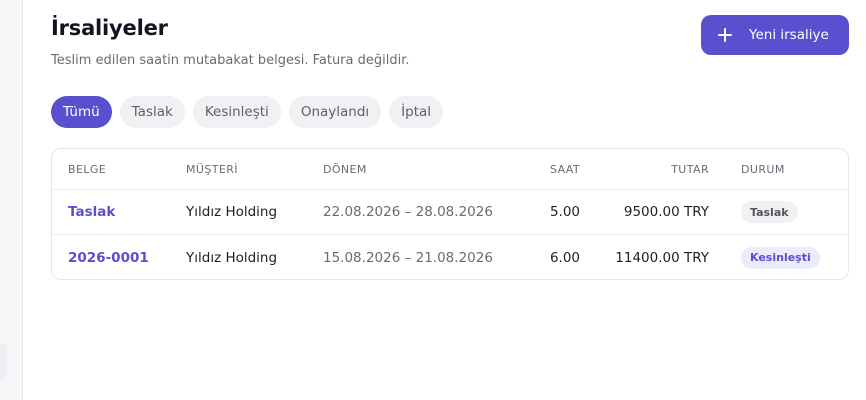 Image resolution: width=866 pixels, height=400 pixels. Describe the element at coordinates (3, 361) in the screenshot. I see `sidebar-active-indicator` at that location.